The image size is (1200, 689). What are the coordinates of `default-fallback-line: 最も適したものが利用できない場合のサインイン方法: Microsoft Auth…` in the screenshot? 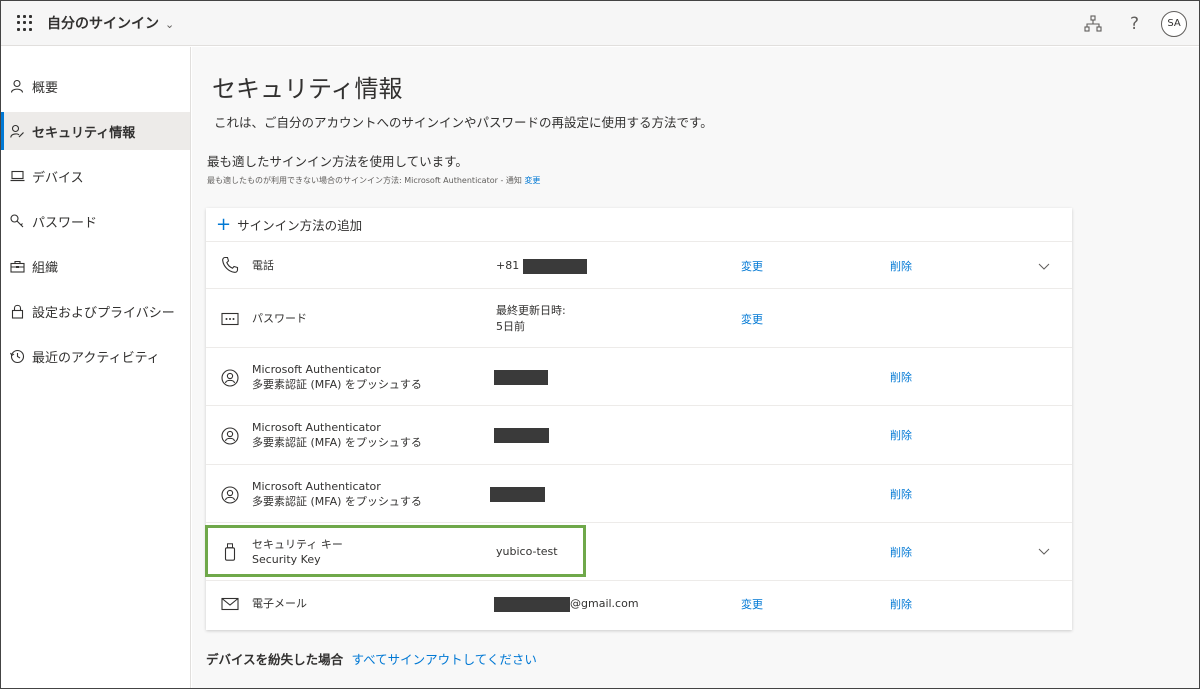 It's located at (373, 180).